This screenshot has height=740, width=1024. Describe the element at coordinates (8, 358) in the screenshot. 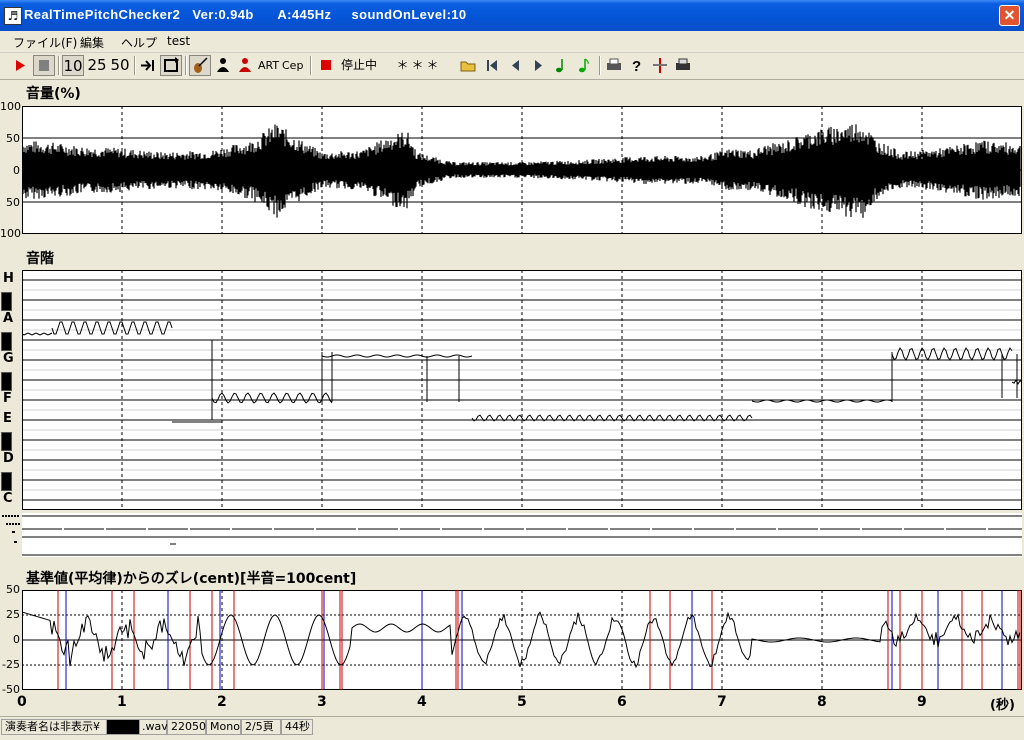

I see `note-label-g: G` at that location.